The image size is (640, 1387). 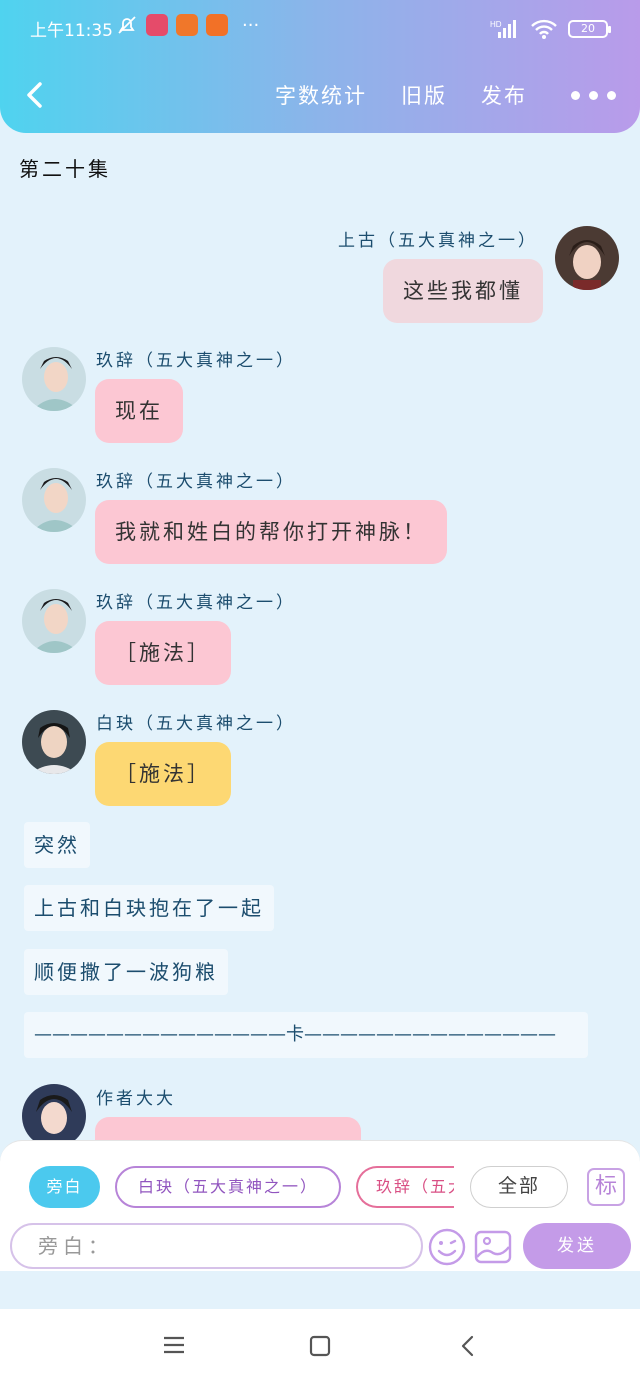 I want to click on mute-bell-icon, so click(x=127, y=25).